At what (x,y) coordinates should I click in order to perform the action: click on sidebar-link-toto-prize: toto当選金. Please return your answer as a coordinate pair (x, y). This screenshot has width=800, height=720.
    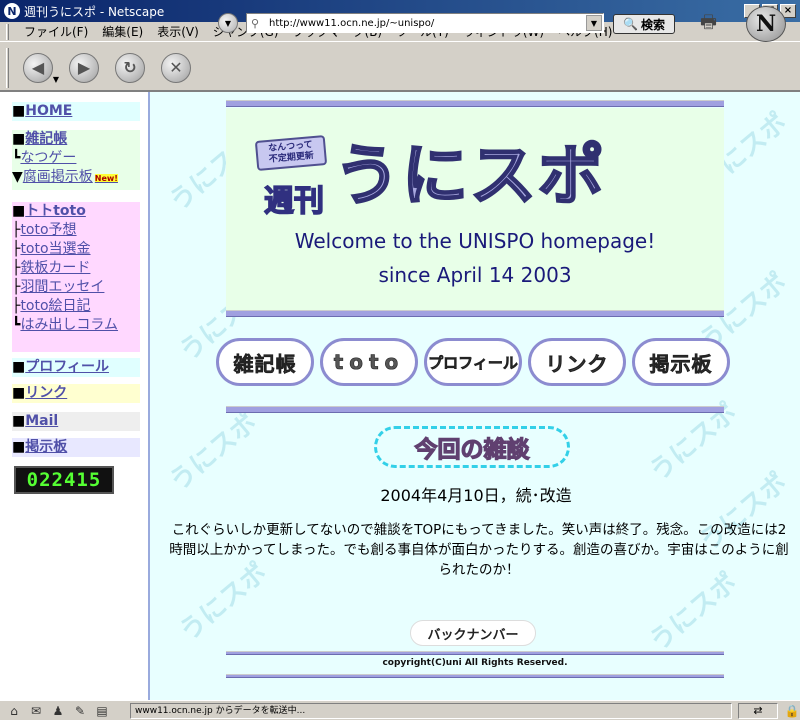
    Looking at the image, I should click on (55, 249).